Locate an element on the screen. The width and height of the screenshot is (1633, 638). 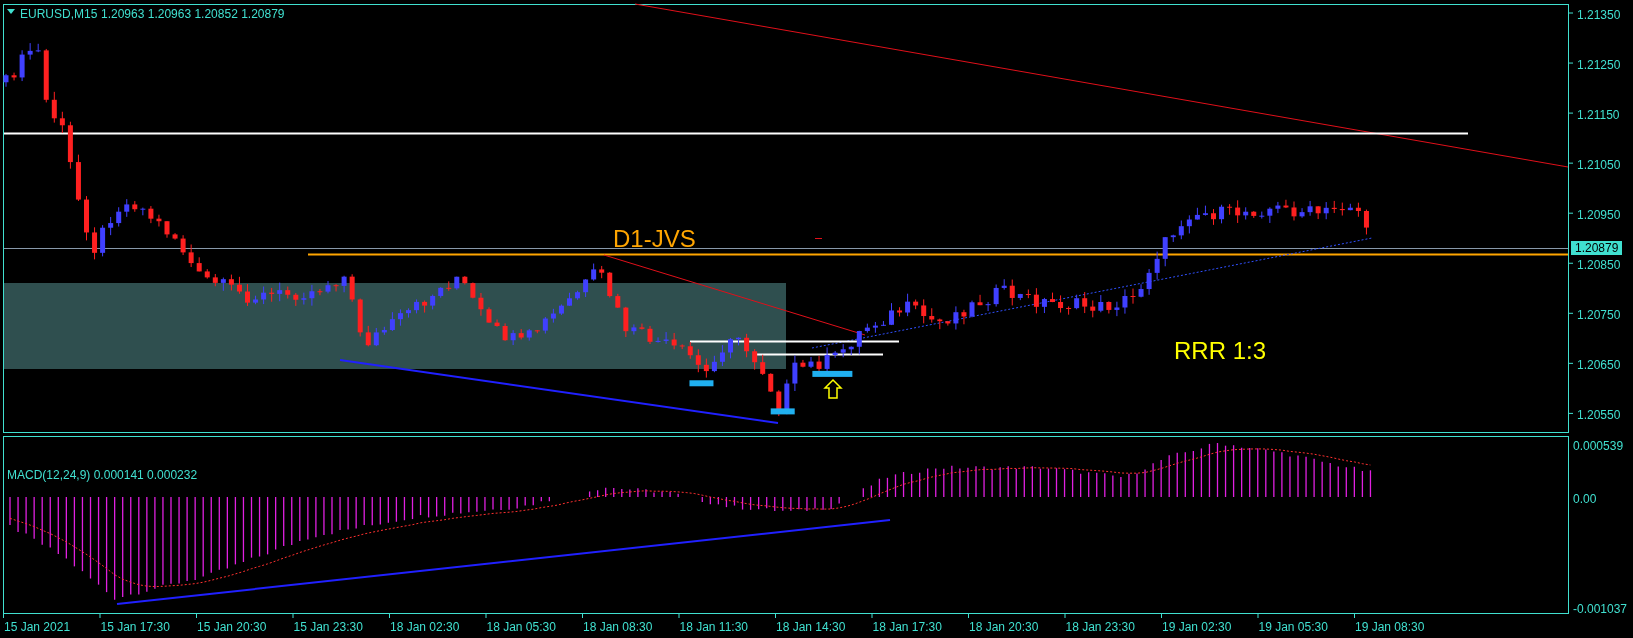
price-label: 1.21050 is located at coordinates (1599, 166).